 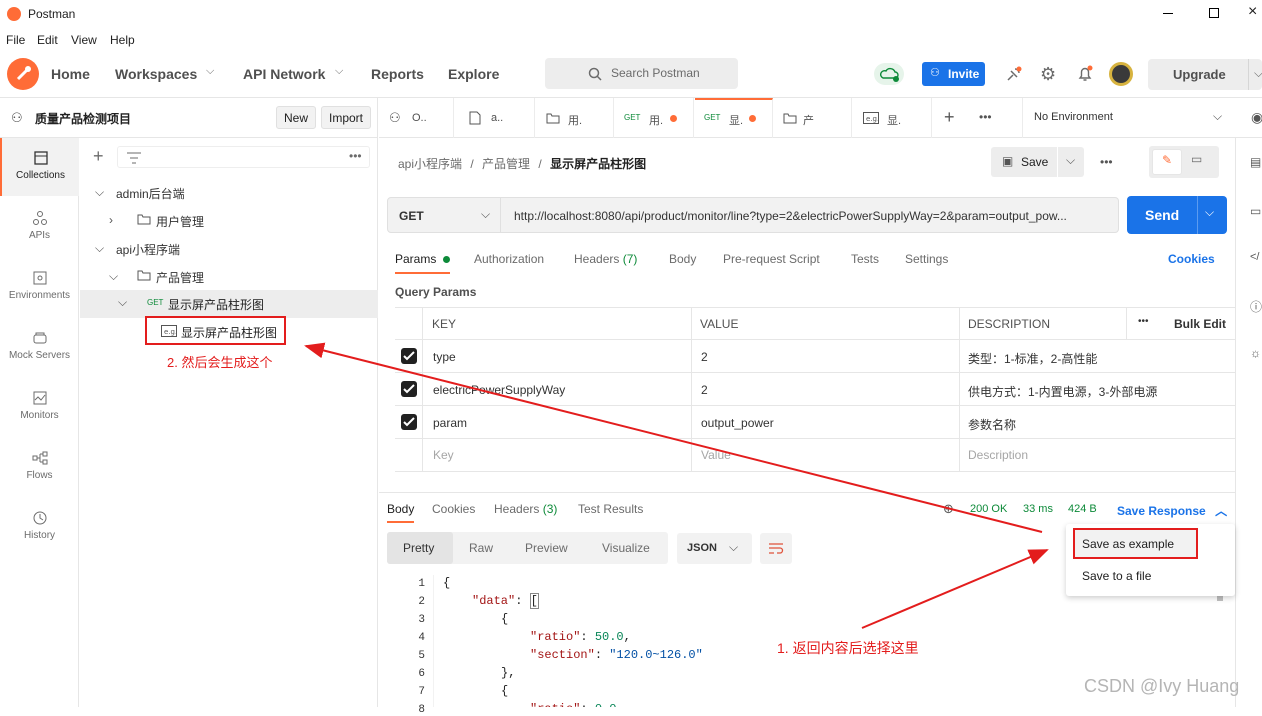 I want to click on tab-document: a.., so click(x=495, y=118).